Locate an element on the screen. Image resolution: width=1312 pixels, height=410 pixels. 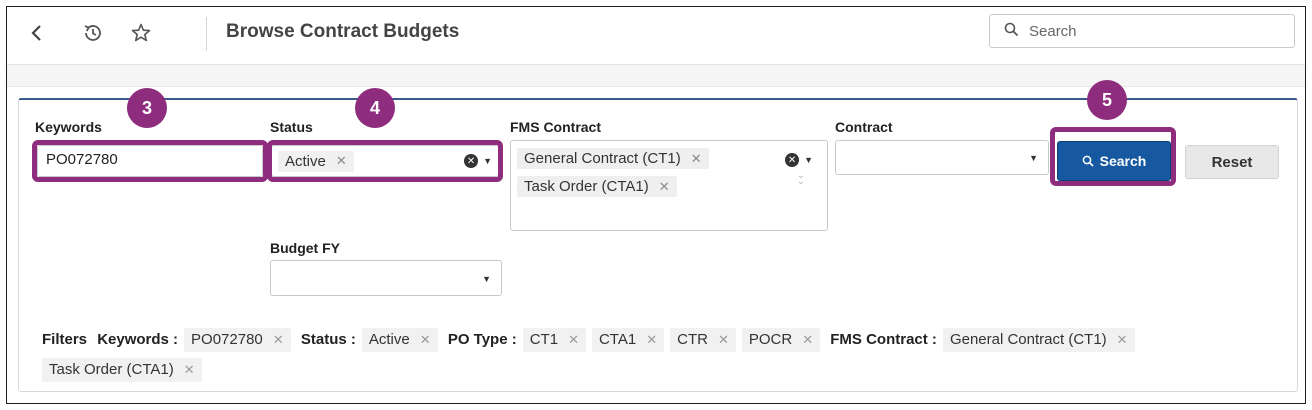
filter-chip: Task Order (CTA1) ✕ is located at coordinates (122, 370).